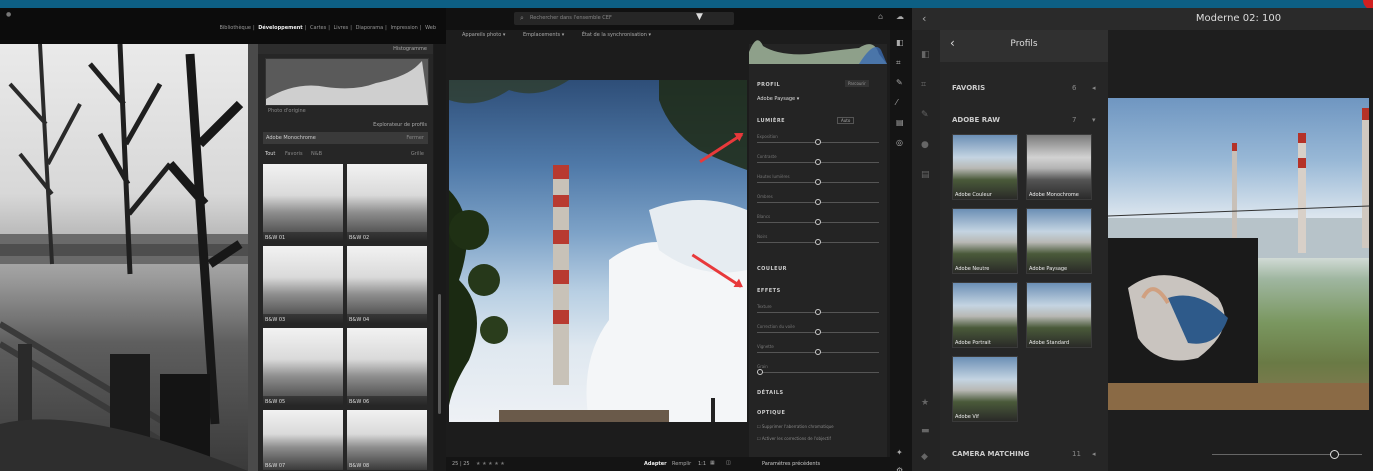  I want to click on profile-thumbnail: Adobe Couleur, so click(985, 167).